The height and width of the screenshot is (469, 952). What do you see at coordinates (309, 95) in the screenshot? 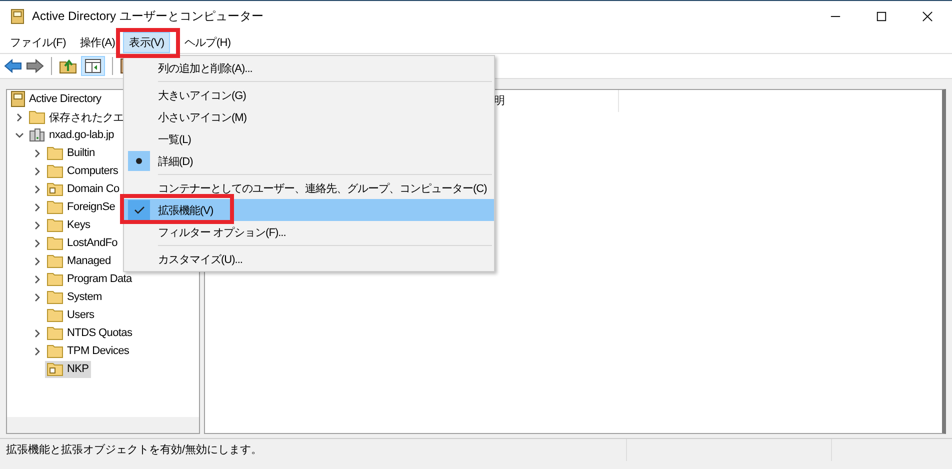
I see `menu-item: 大きいアイコン(G)` at bounding box center [309, 95].